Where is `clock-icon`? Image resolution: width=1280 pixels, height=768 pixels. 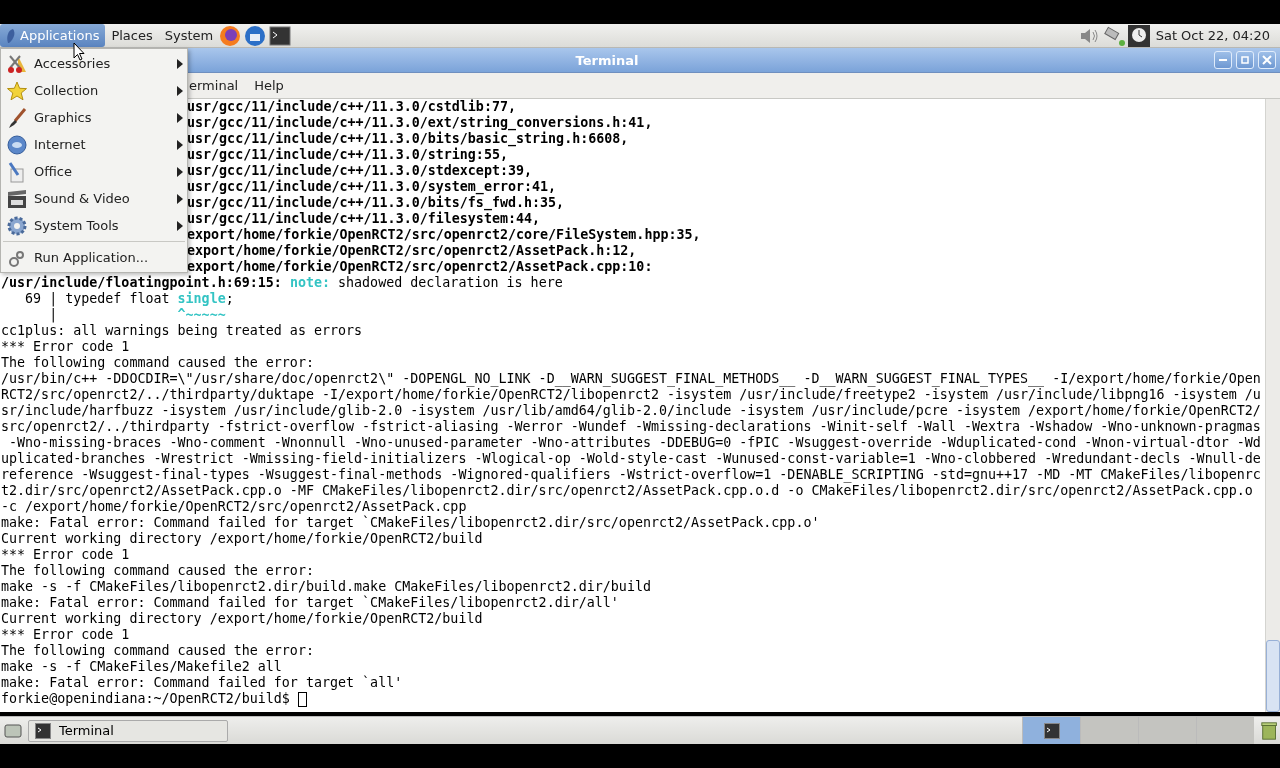 clock-icon is located at coordinates (1138, 35).